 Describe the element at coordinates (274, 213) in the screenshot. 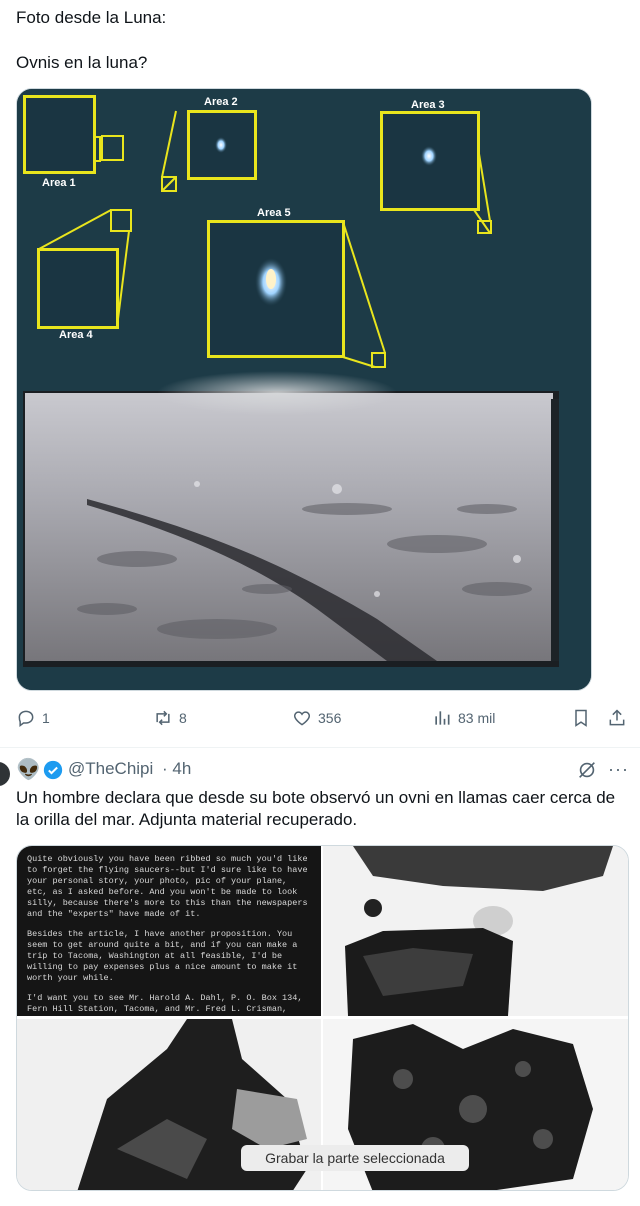

I see `area-5-label: Area 5` at that location.